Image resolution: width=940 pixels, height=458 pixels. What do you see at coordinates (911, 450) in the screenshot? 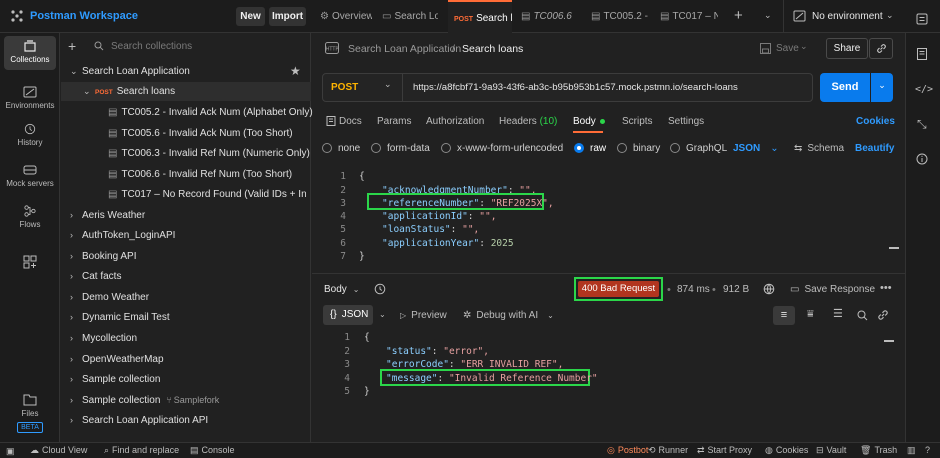
I see `layout-split-icon: ▥` at bounding box center [911, 450].